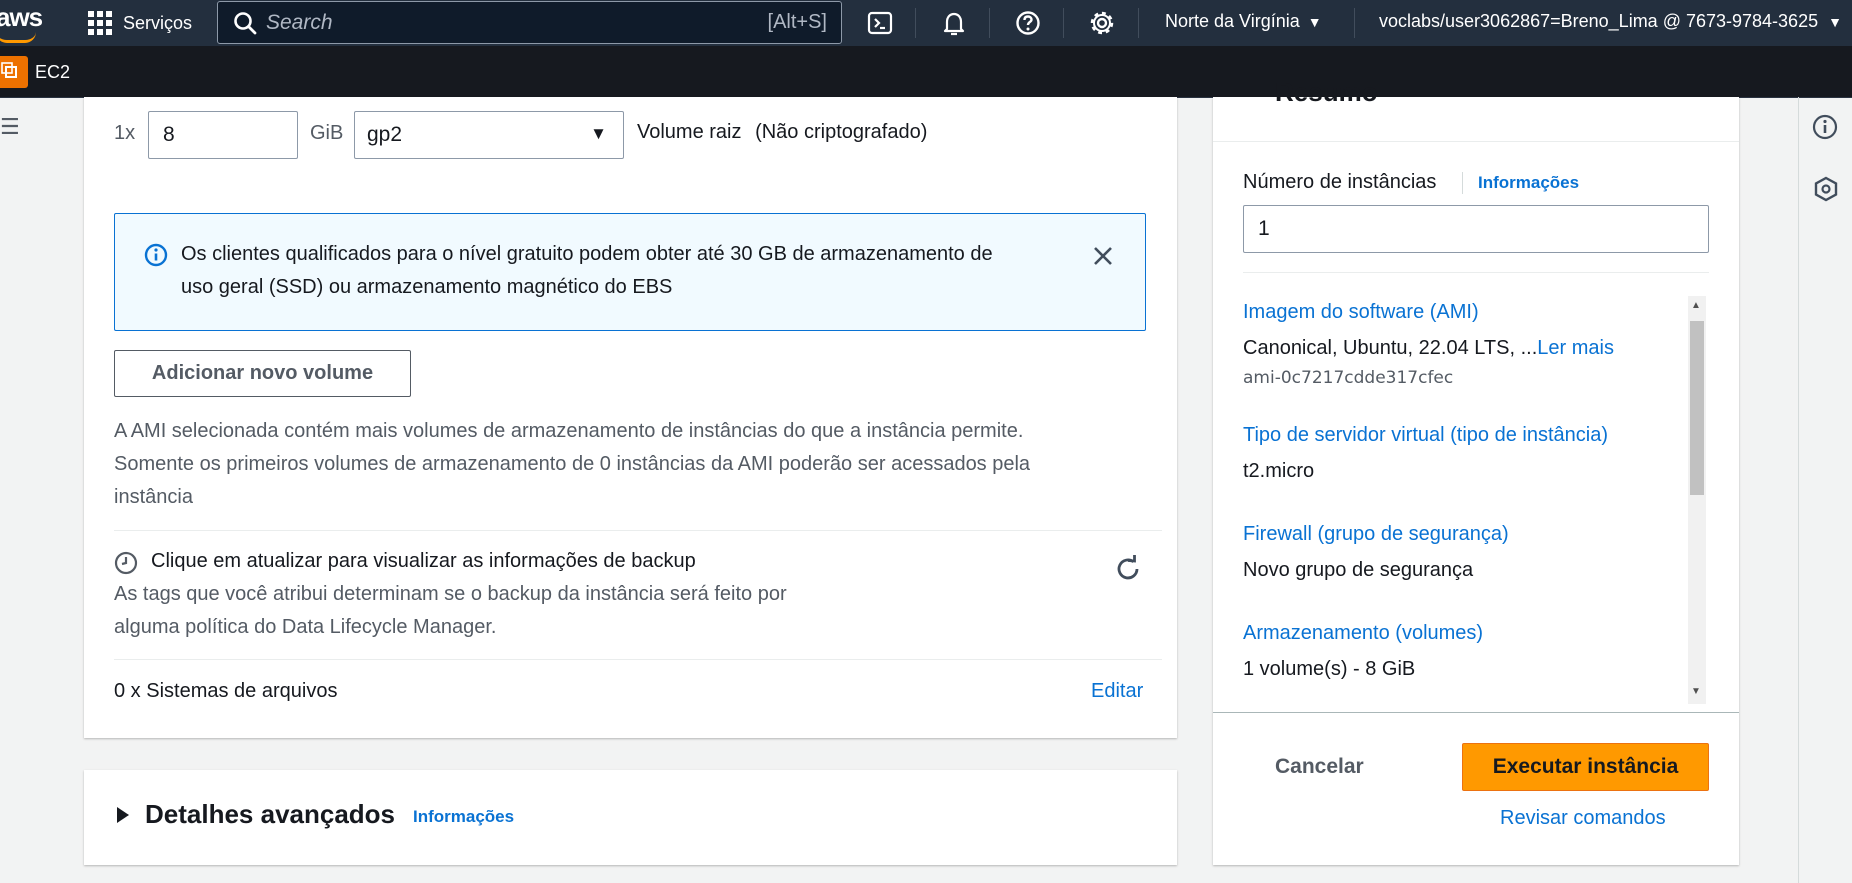 The height and width of the screenshot is (883, 1852). What do you see at coordinates (630, 272) in the screenshot?
I see `free-tier-info-alert` at bounding box center [630, 272].